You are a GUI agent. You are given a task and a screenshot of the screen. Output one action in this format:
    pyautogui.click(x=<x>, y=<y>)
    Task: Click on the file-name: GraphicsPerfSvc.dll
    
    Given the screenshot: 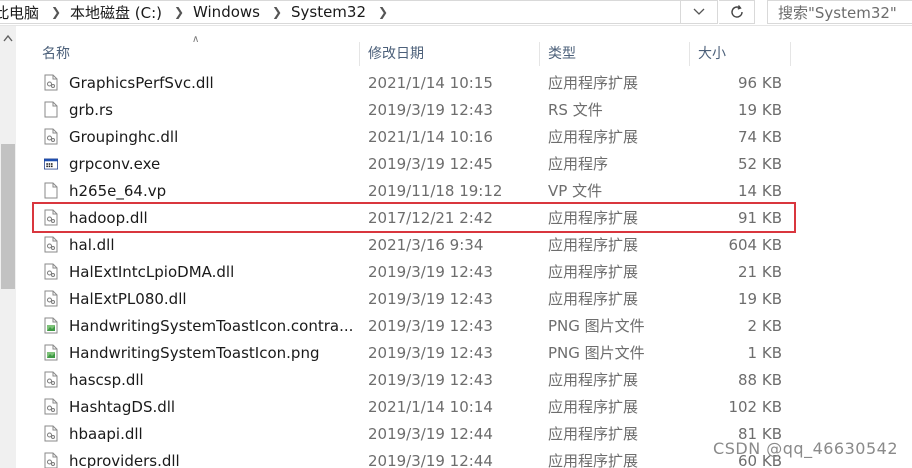 What is the action you would take?
    pyautogui.click(x=141, y=82)
    